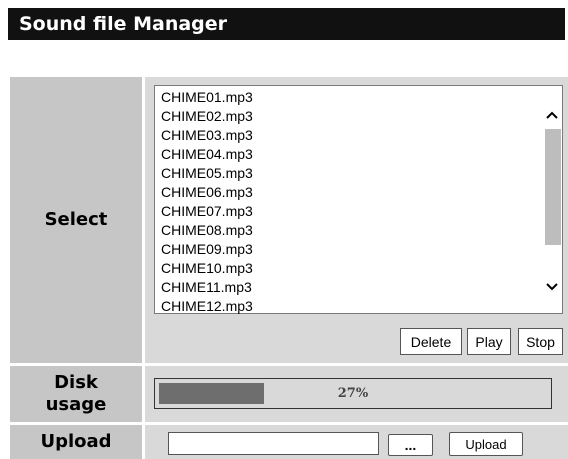 The width and height of the screenshot is (568, 459). I want to click on disk-usage-bar: 27%, so click(353, 393).